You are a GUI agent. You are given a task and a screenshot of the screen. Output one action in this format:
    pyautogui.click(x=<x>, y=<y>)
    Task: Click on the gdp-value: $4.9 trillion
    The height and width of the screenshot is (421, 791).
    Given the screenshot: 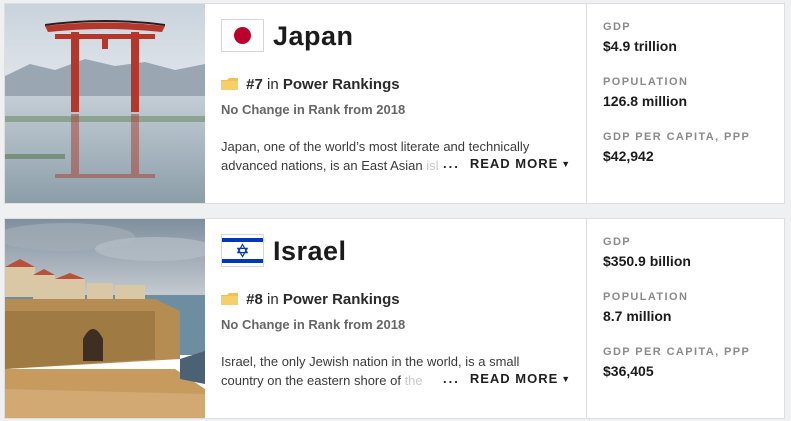 What is the action you would take?
    pyautogui.click(x=640, y=46)
    